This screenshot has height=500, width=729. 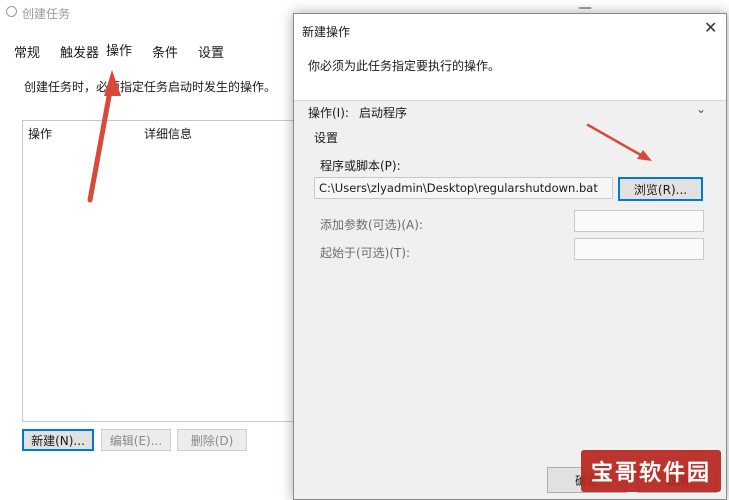 I want to click on tab-general: 常规, so click(x=27, y=51).